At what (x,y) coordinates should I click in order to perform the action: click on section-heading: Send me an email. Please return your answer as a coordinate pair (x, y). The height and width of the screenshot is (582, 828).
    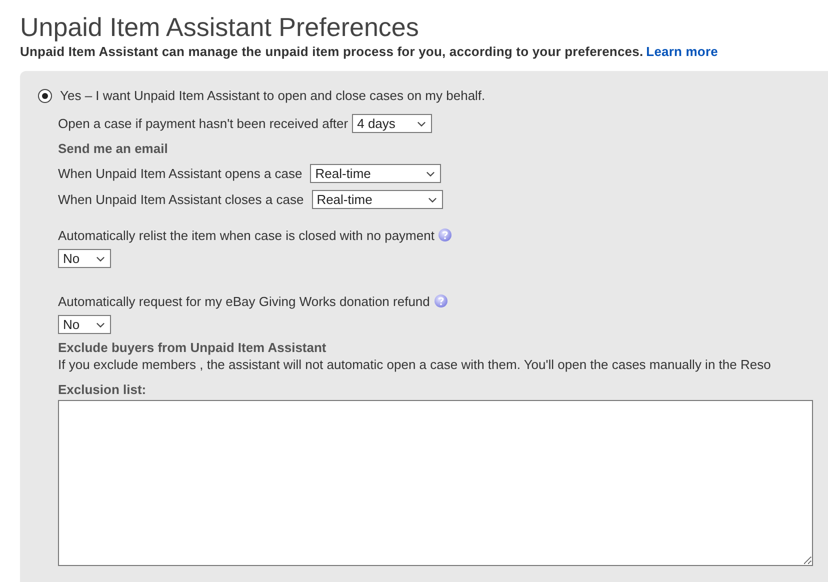
    Looking at the image, I should click on (113, 149).